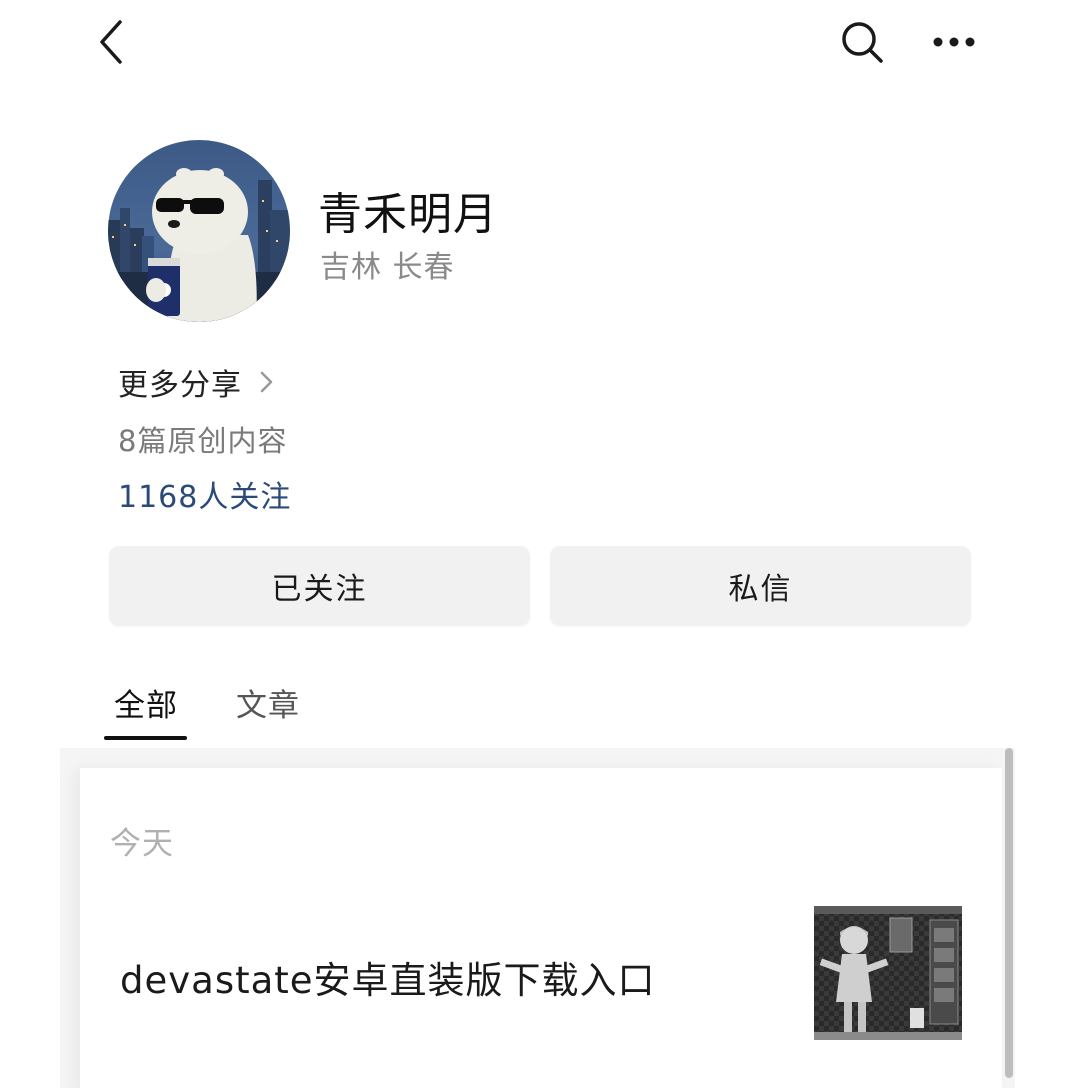  I want to click on search-button, so click(862, 42).